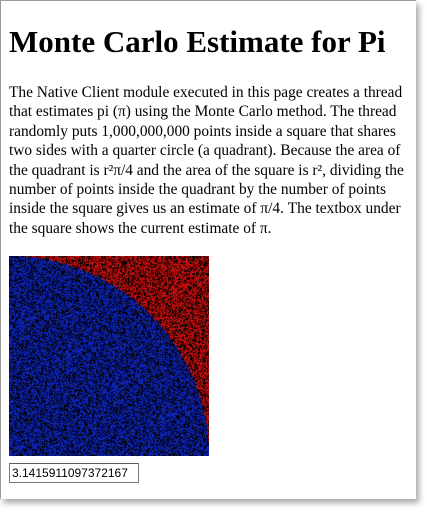 The image size is (427, 512). What do you see at coordinates (197, 41) in the screenshot?
I see `page-title: Monte Carlo Estimate for Pi` at bounding box center [197, 41].